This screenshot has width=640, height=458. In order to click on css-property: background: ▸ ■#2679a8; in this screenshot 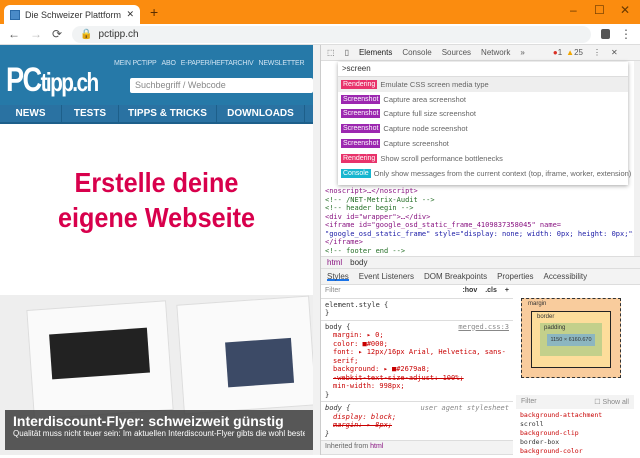, I will do `click(421, 369)`.